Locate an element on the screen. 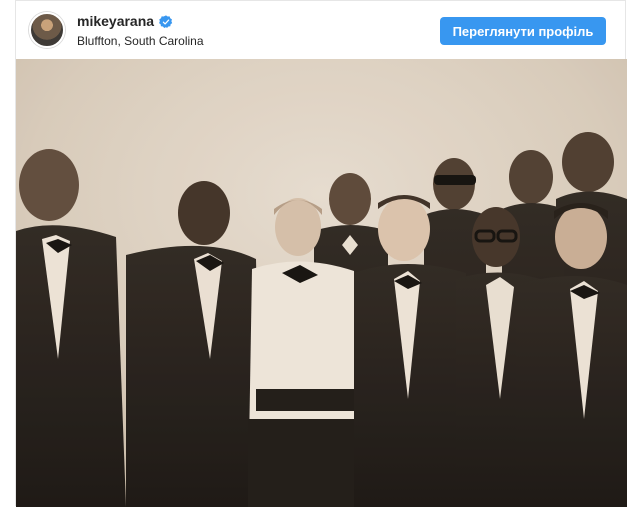  avatar is located at coordinates (47, 30).